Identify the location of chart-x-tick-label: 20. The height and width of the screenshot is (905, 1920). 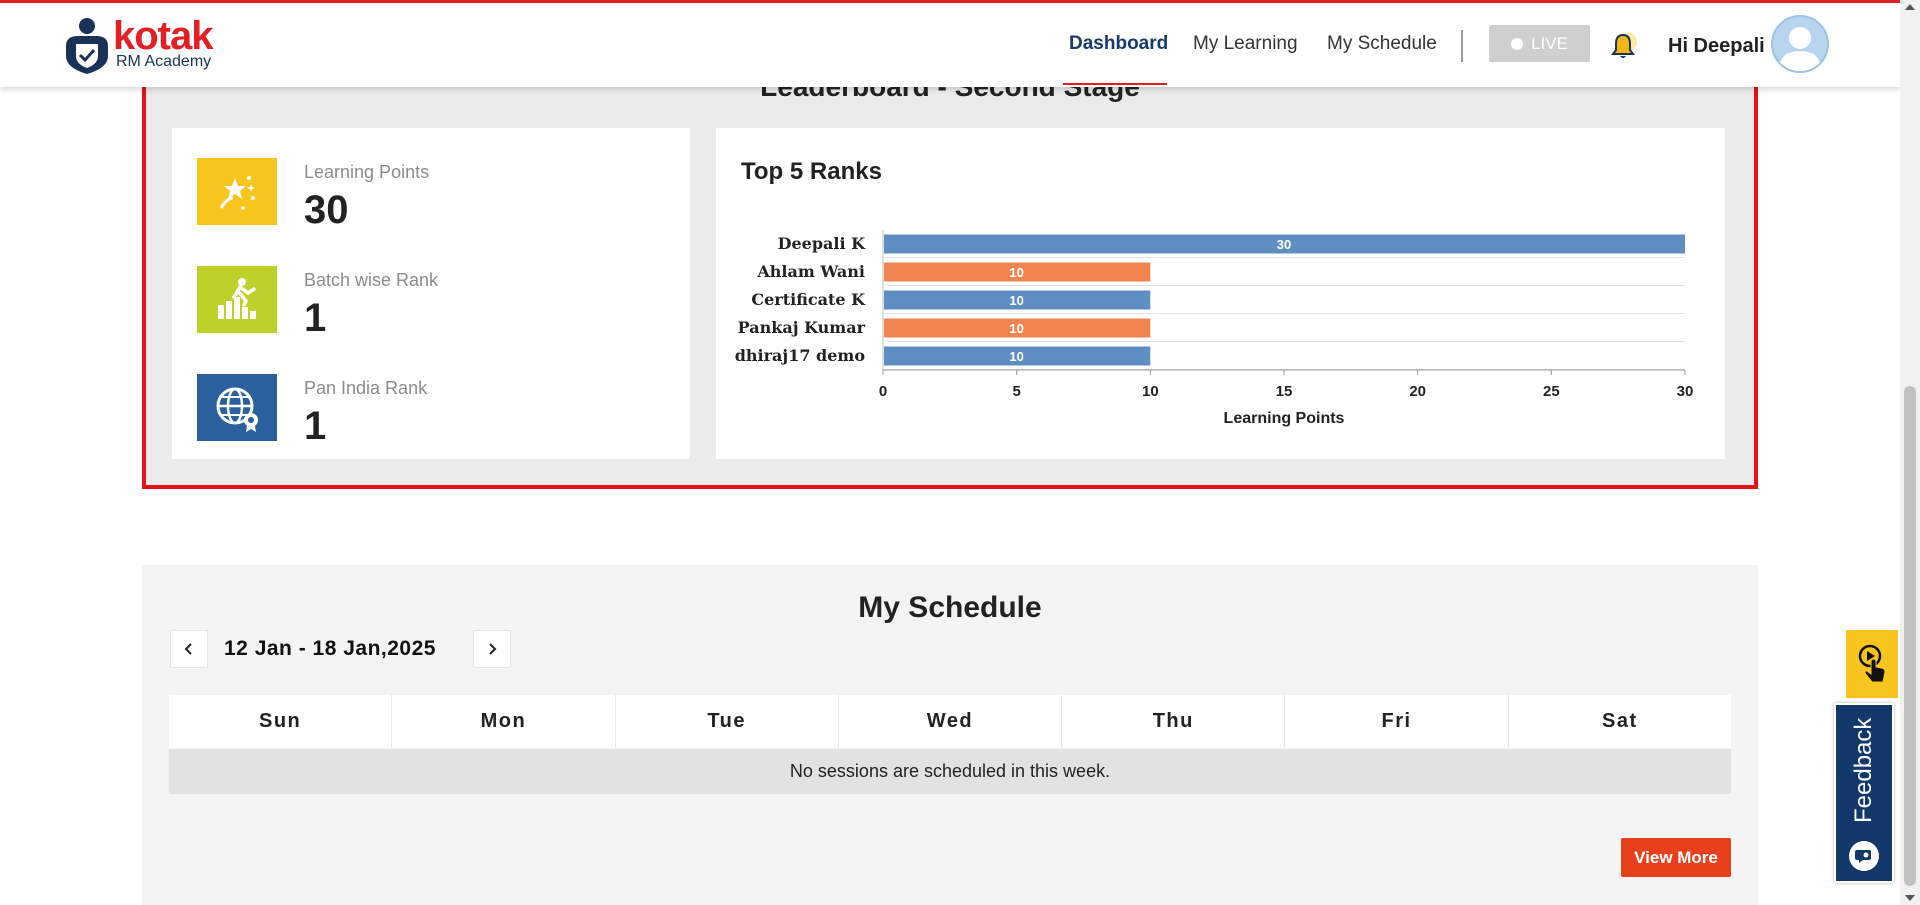
(1417, 391).